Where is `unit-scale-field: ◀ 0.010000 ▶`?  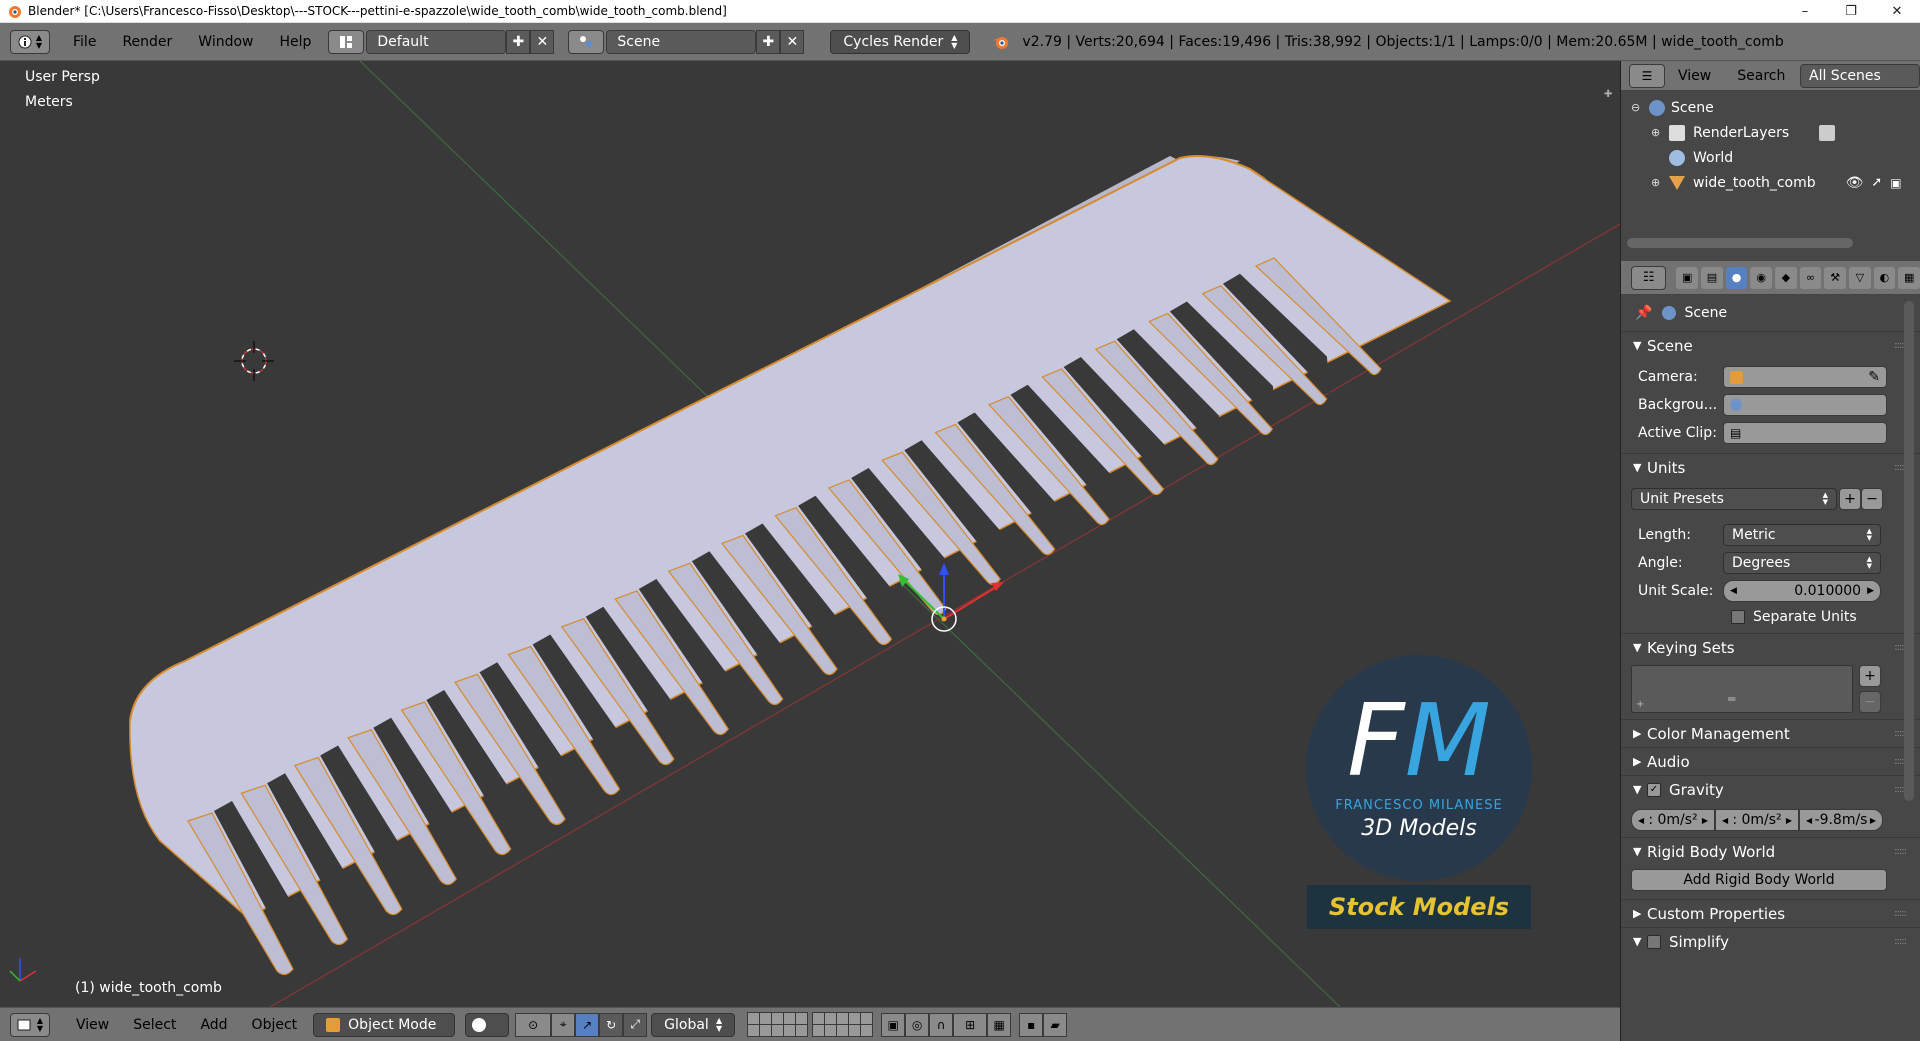 unit-scale-field: ◀ 0.010000 ▶ is located at coordinates (1802, 591).